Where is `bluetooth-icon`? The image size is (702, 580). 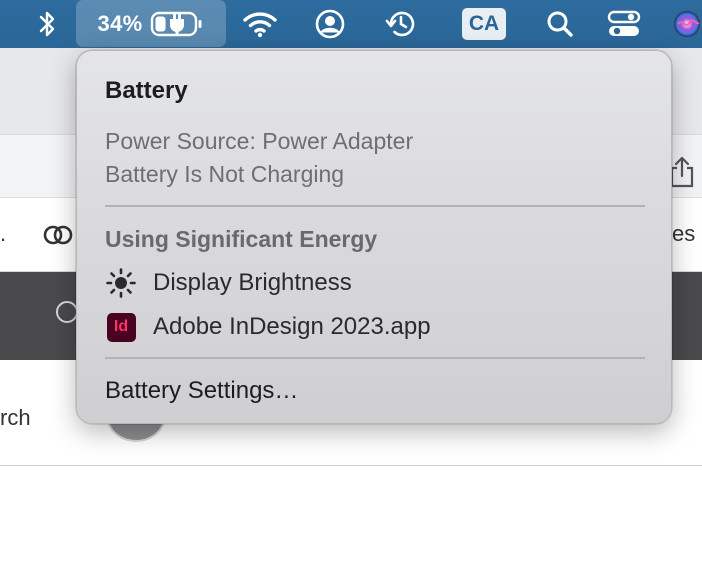
bluetooth-icon is located at coordinates (47, 24).